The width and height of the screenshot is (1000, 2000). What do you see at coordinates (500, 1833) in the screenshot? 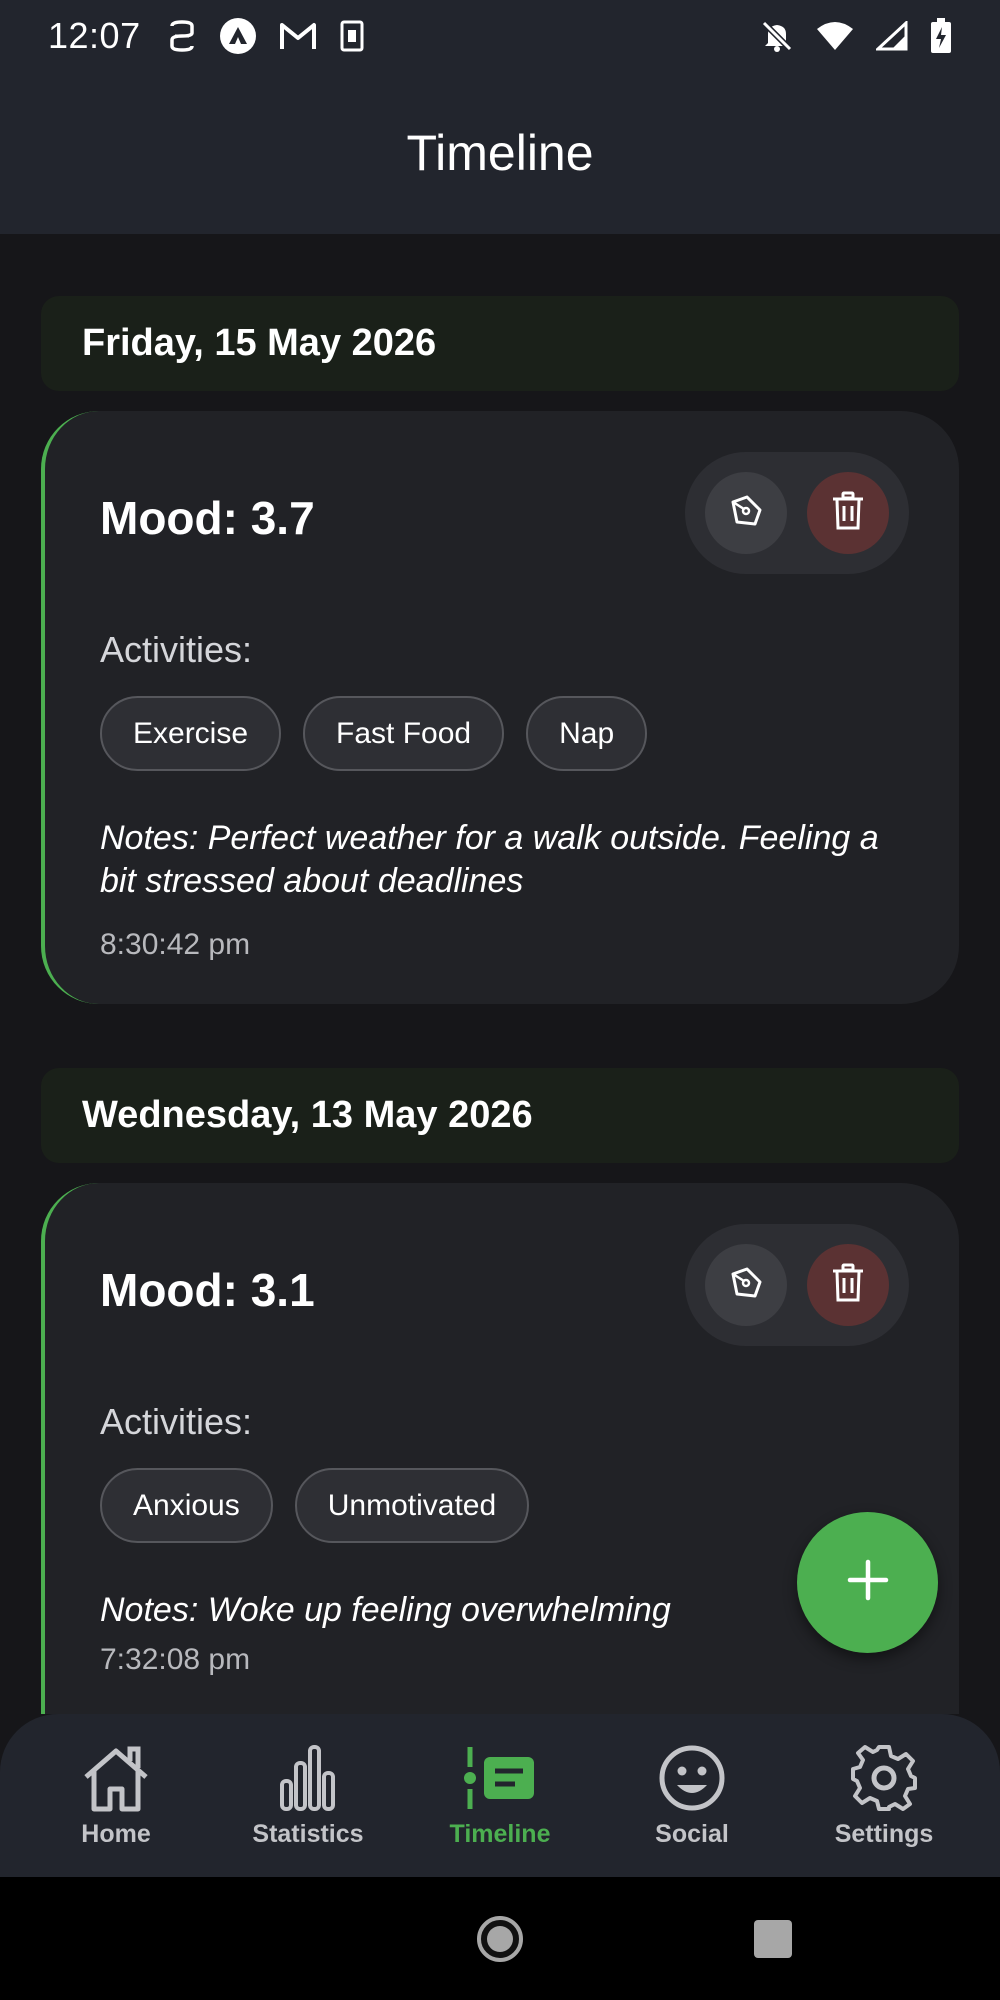
I see `nav-label: Timeline` at bounding box center [500, 1833].